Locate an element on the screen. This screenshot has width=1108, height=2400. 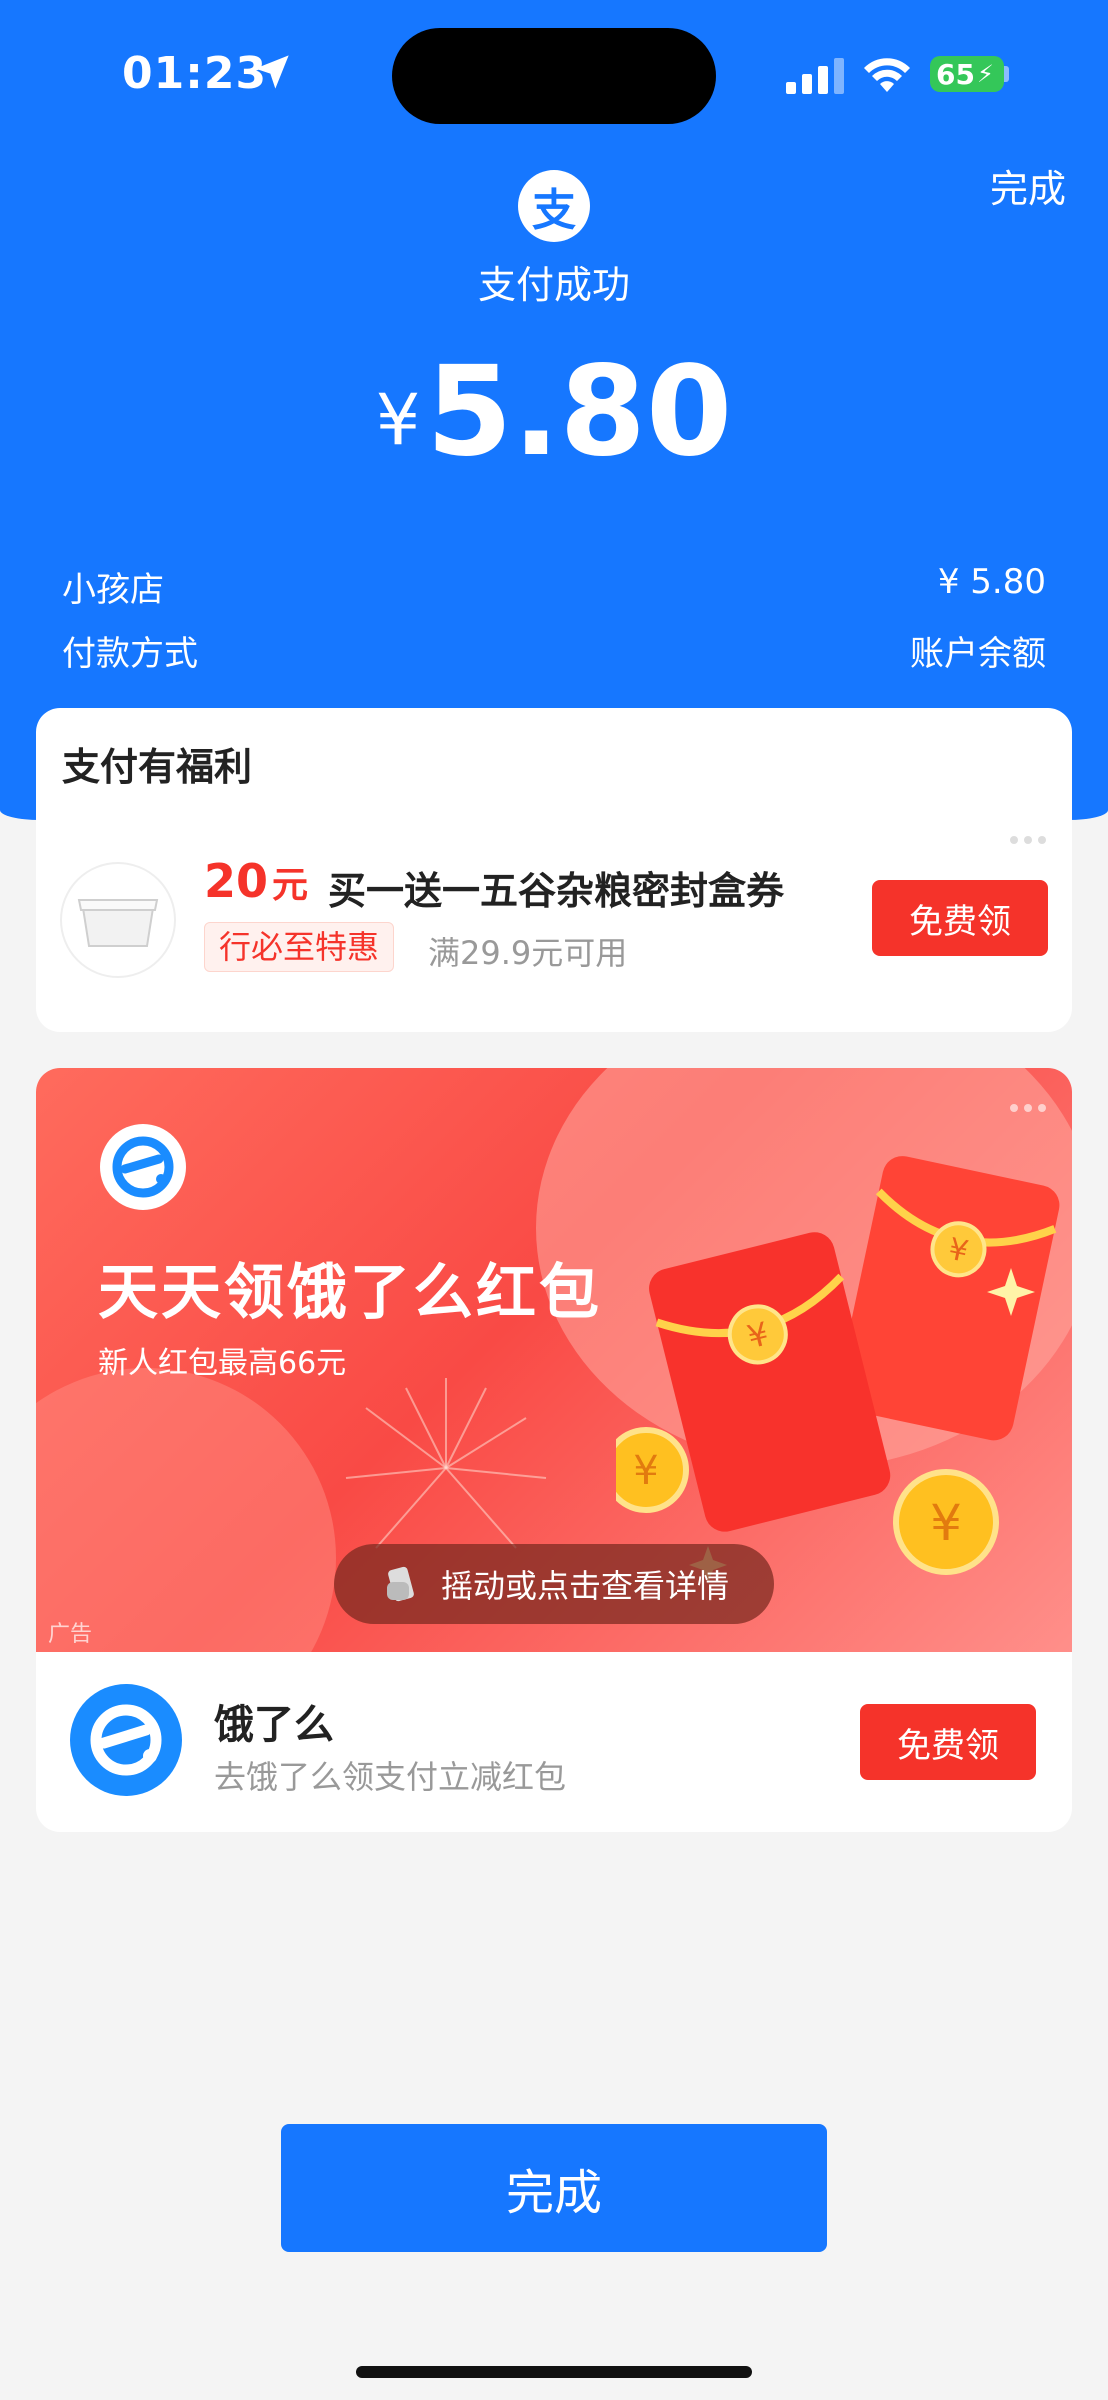
banner-subtitle: 新人红包最高66元 is located at coordinates (222, 1363).